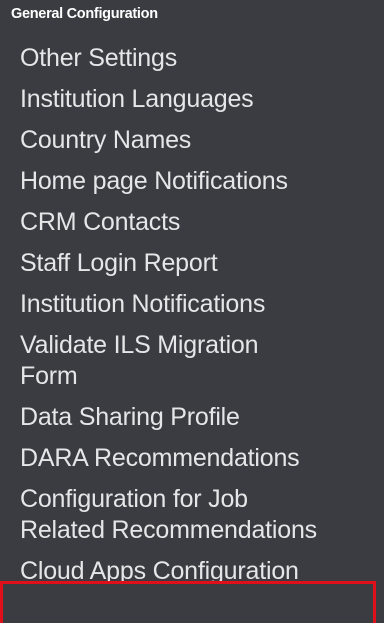  Describe the element at coordinates (201, 571) in the screenshot. I see `menu-item-cloud-apps-configuration: Cloud Apps Configuration` at that location.